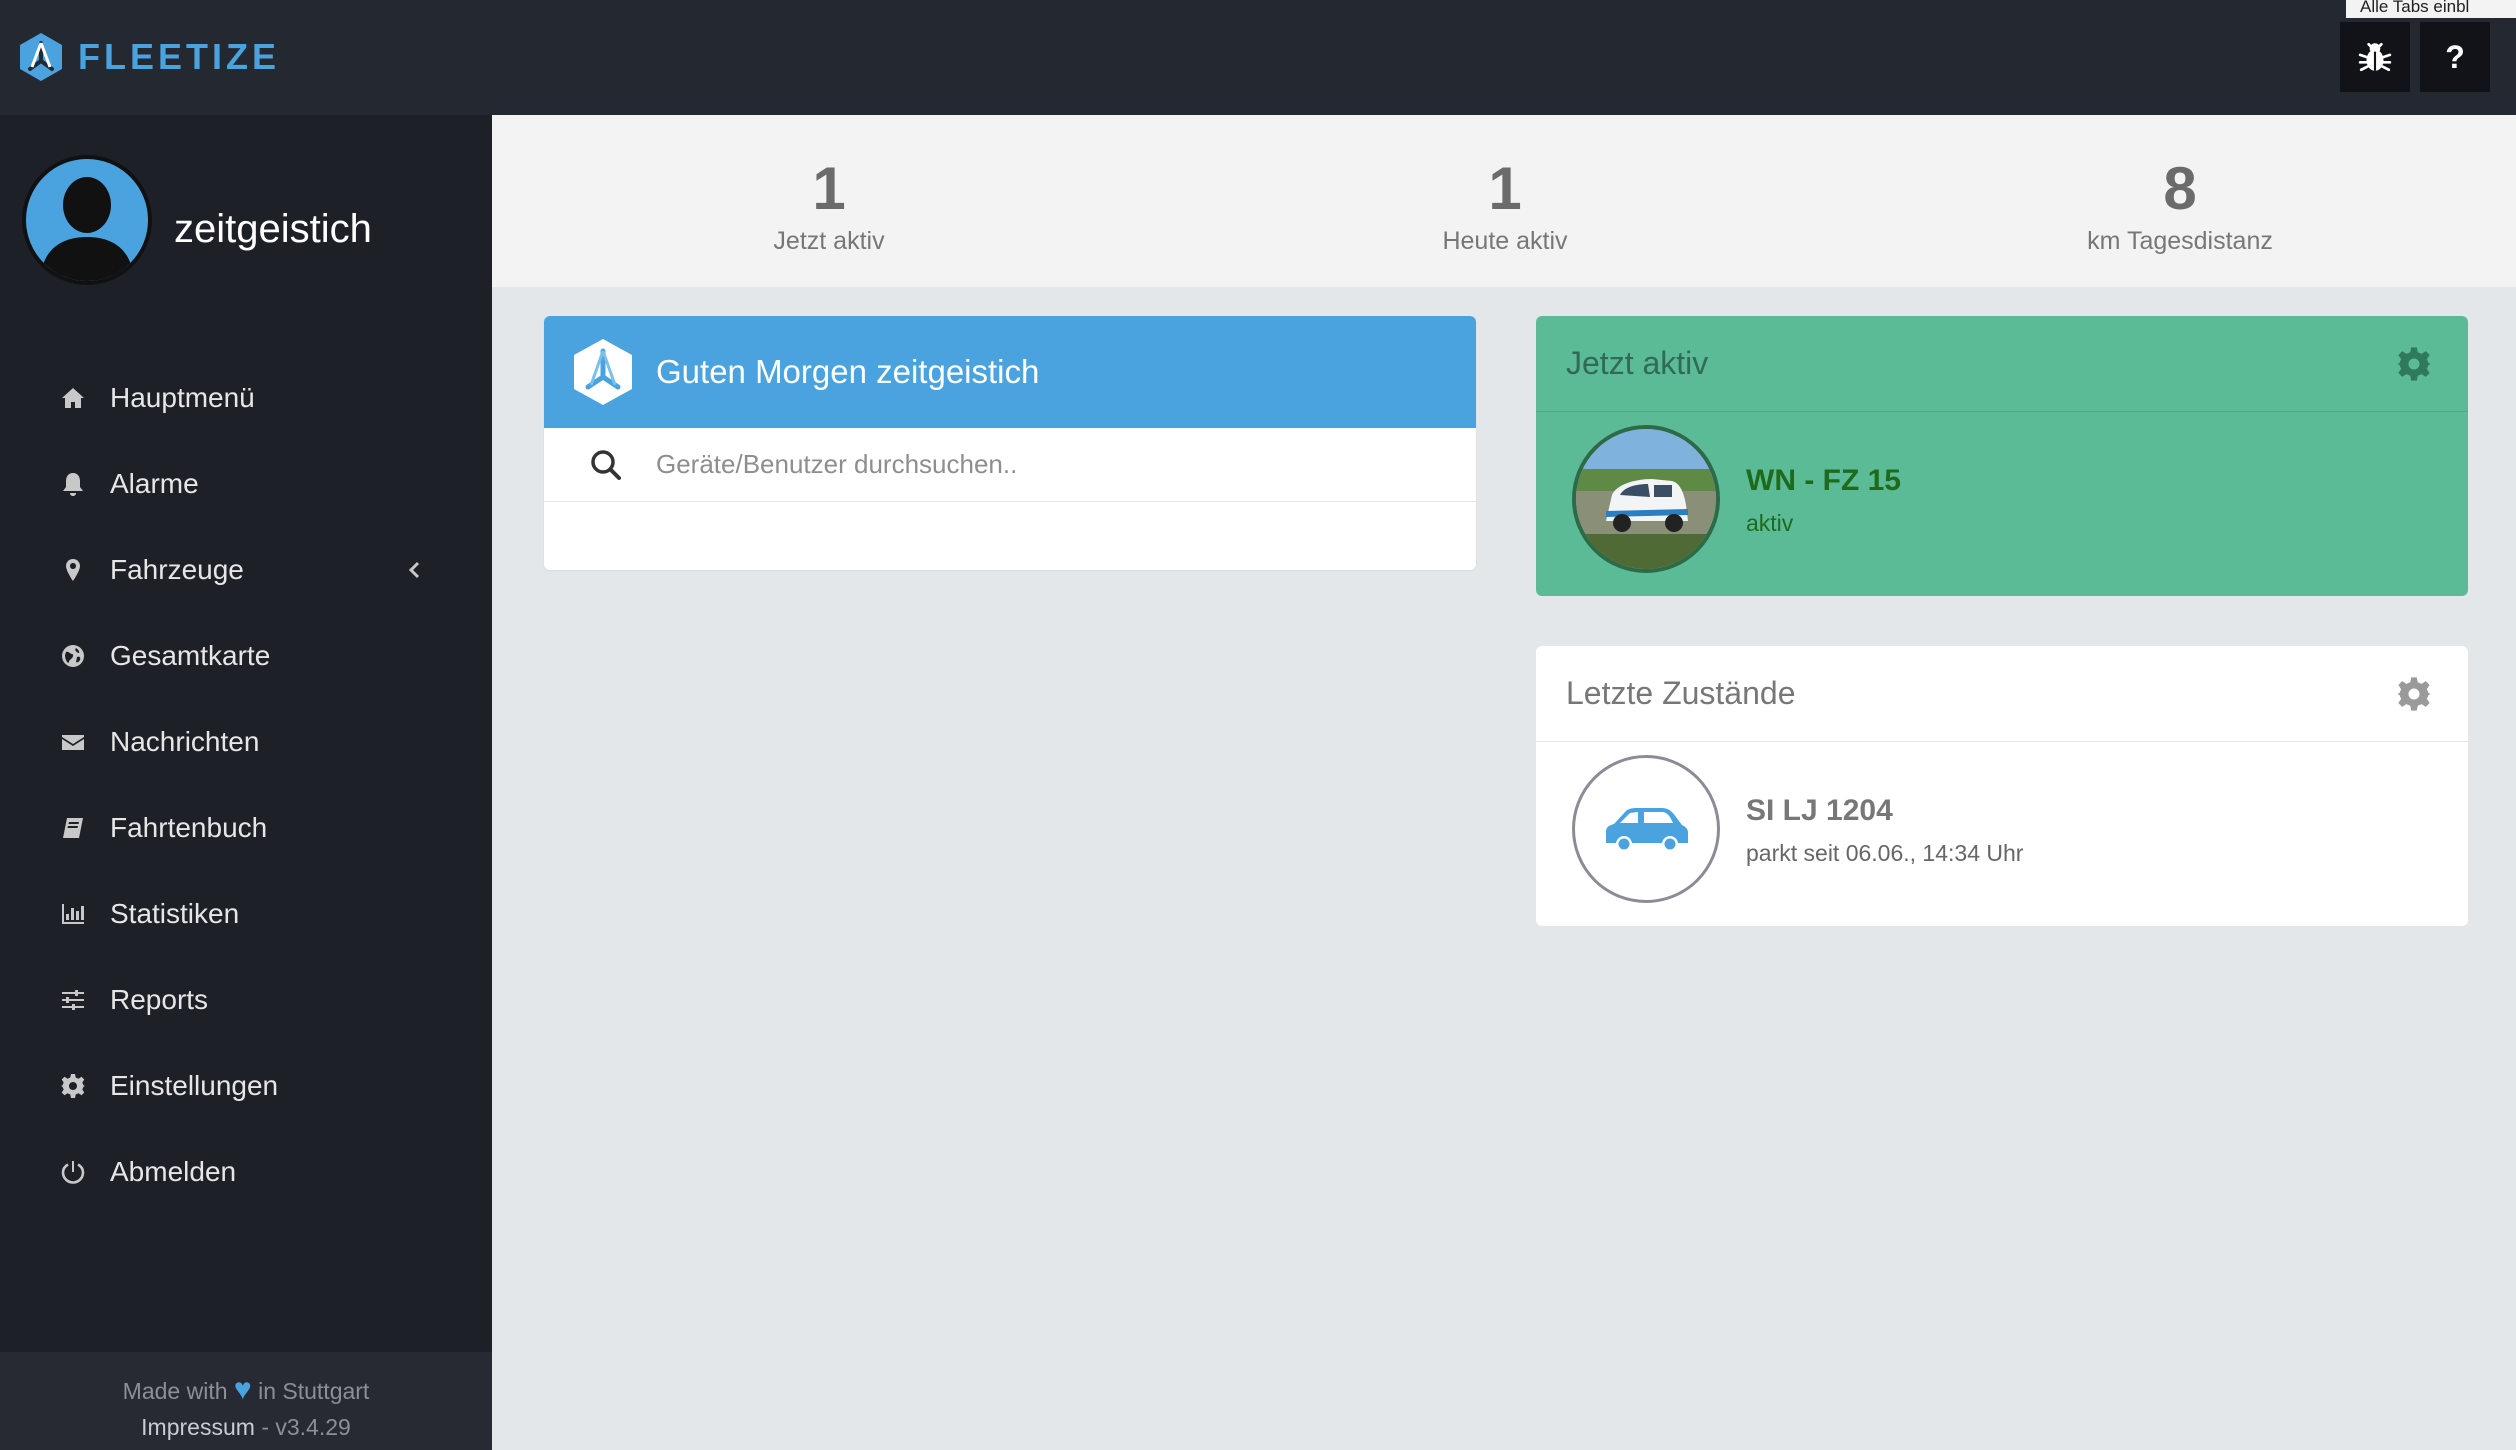 This screenshot has height=1450, width=2516. What do you see at coordinates (246, 1000) in the screenshot?
I see `sidebar-item-reports: Reports` at bounding box center [246, 1000].